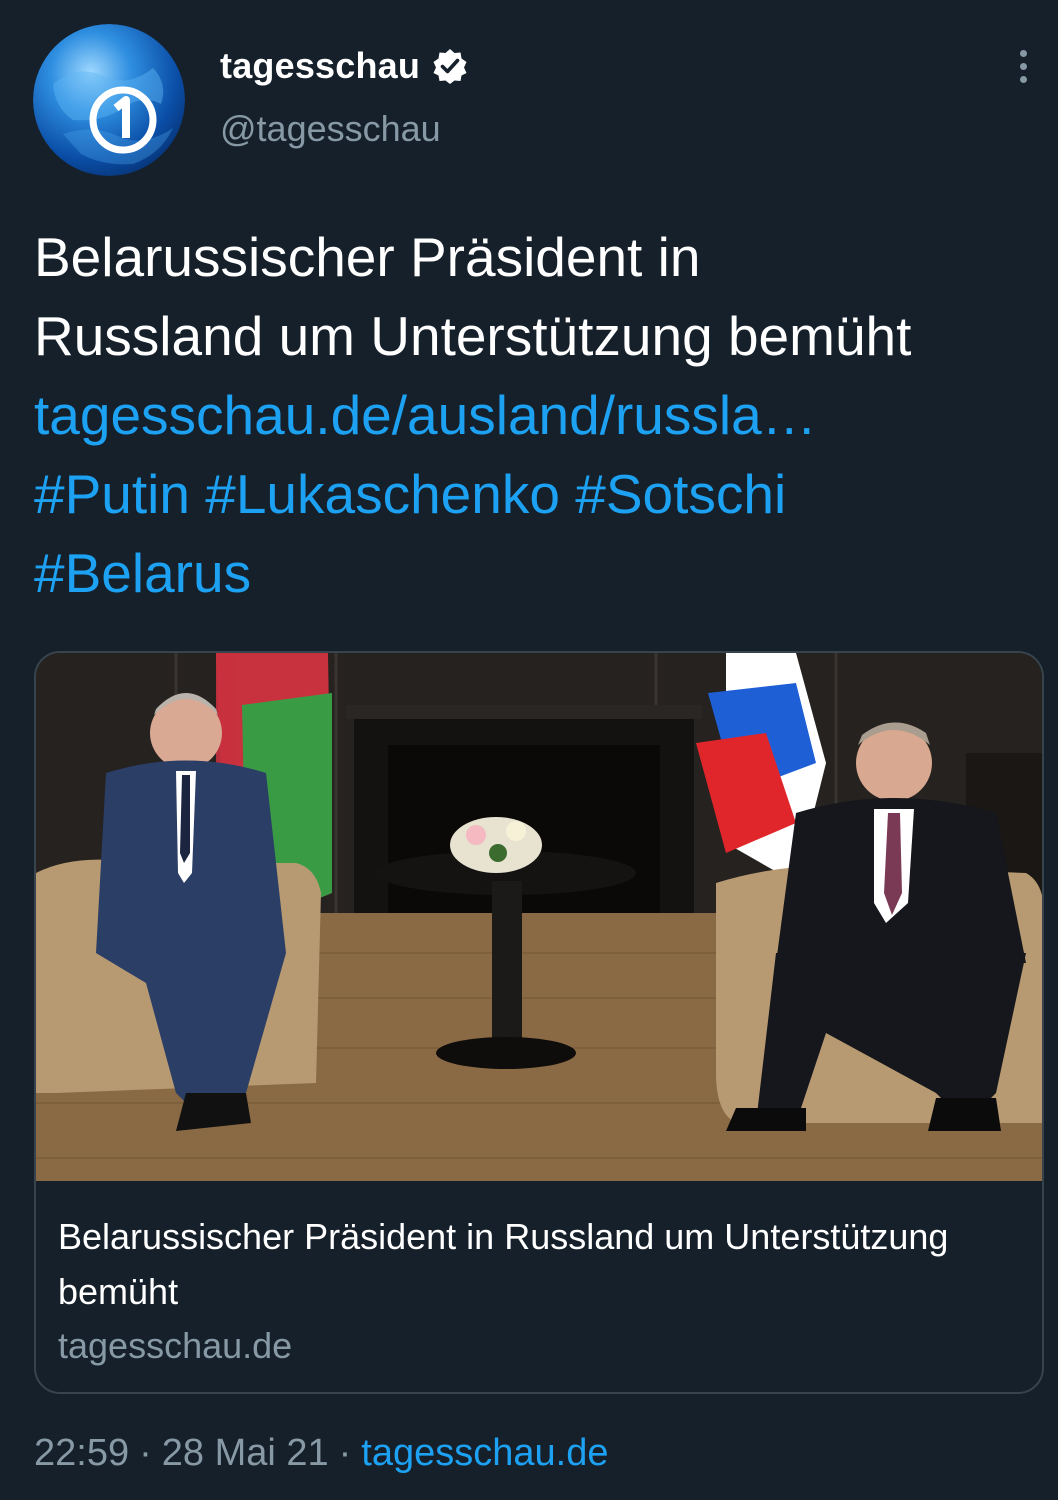  Describe the element at coordinates (367, 257) in the screenshot. I see `tweet-text-line-1: Belarussischer Präsident in` at that location.